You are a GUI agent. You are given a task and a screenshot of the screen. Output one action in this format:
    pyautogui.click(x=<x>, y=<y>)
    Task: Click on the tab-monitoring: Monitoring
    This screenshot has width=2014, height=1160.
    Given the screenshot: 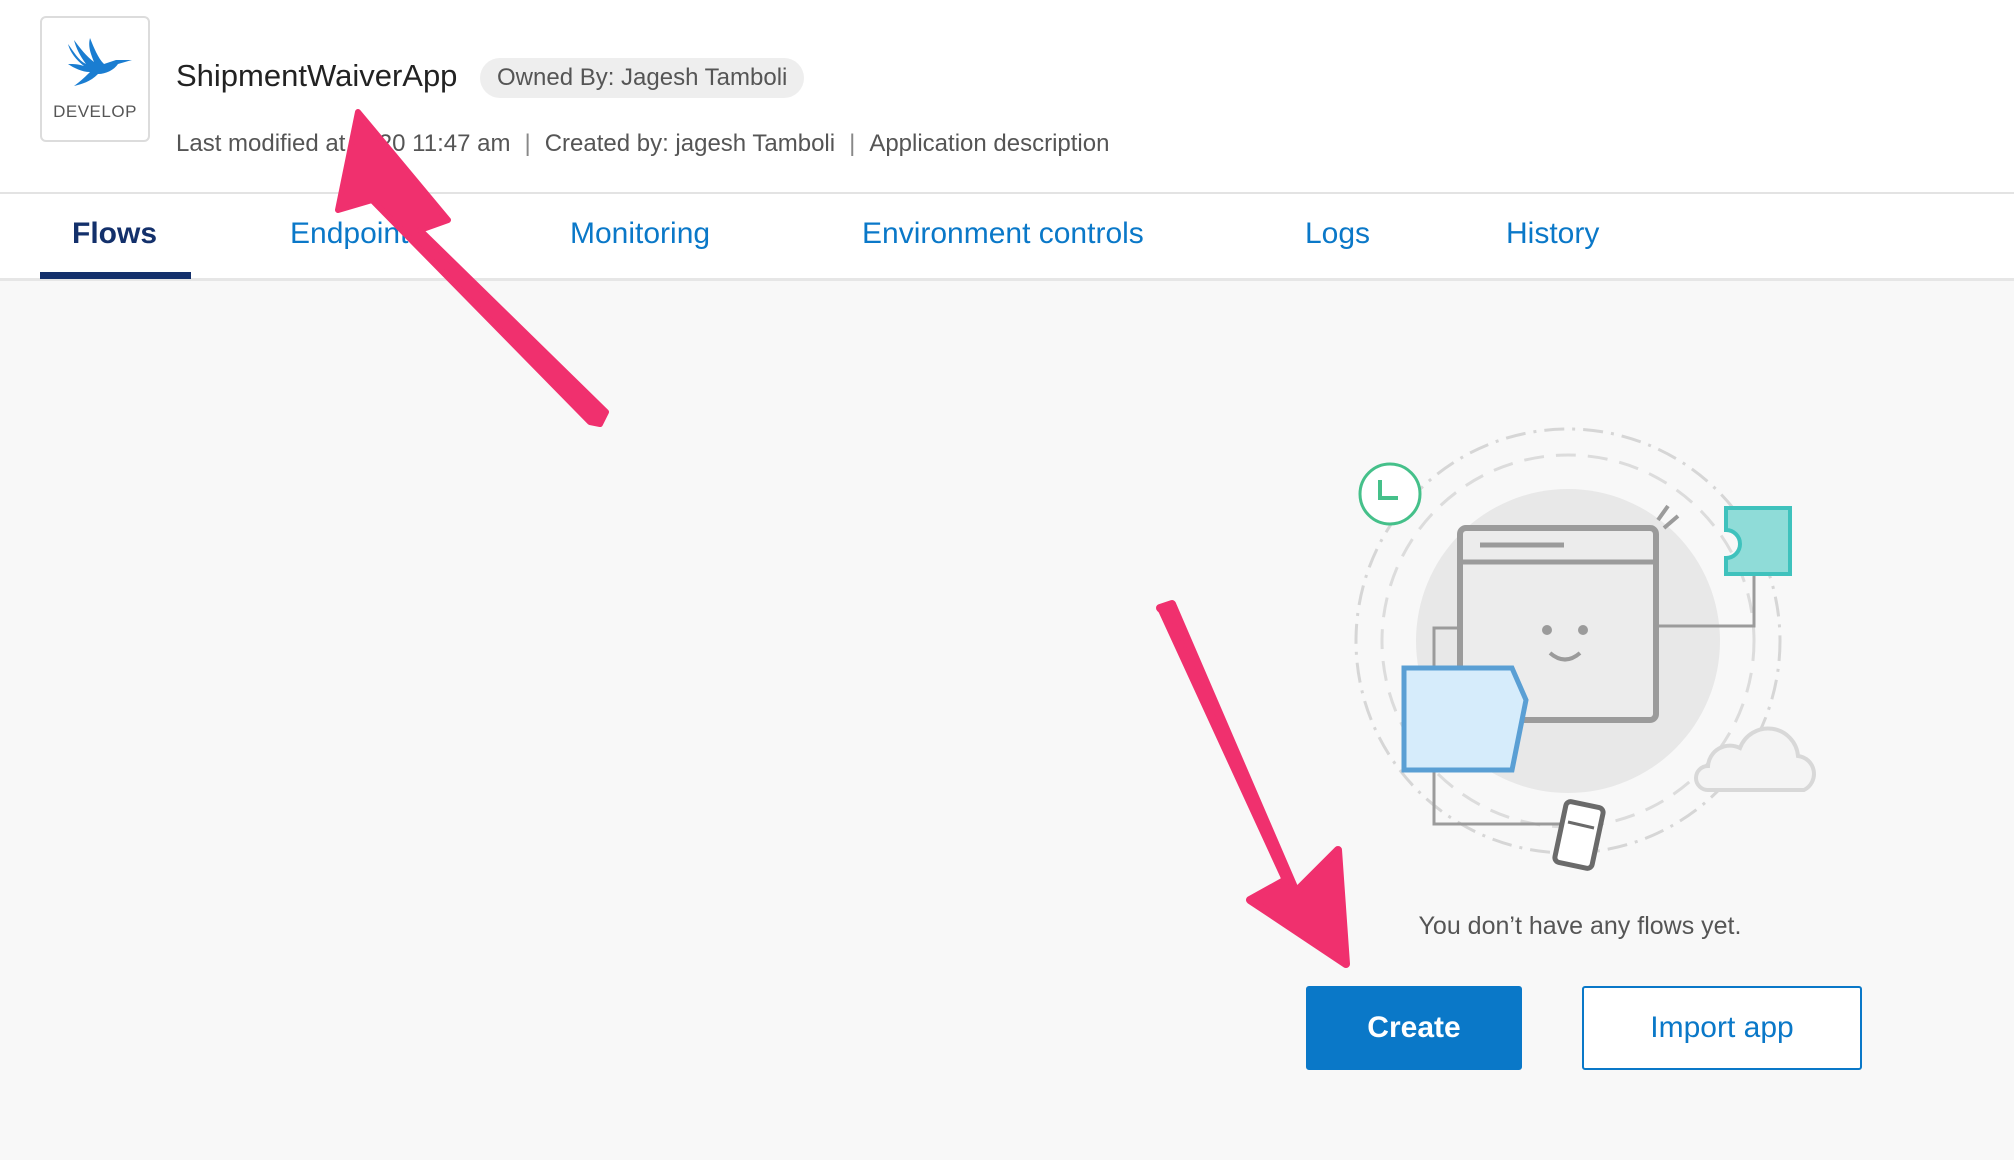 What is the action you would take?
    pyautogui.click(x=640, y=236)
    